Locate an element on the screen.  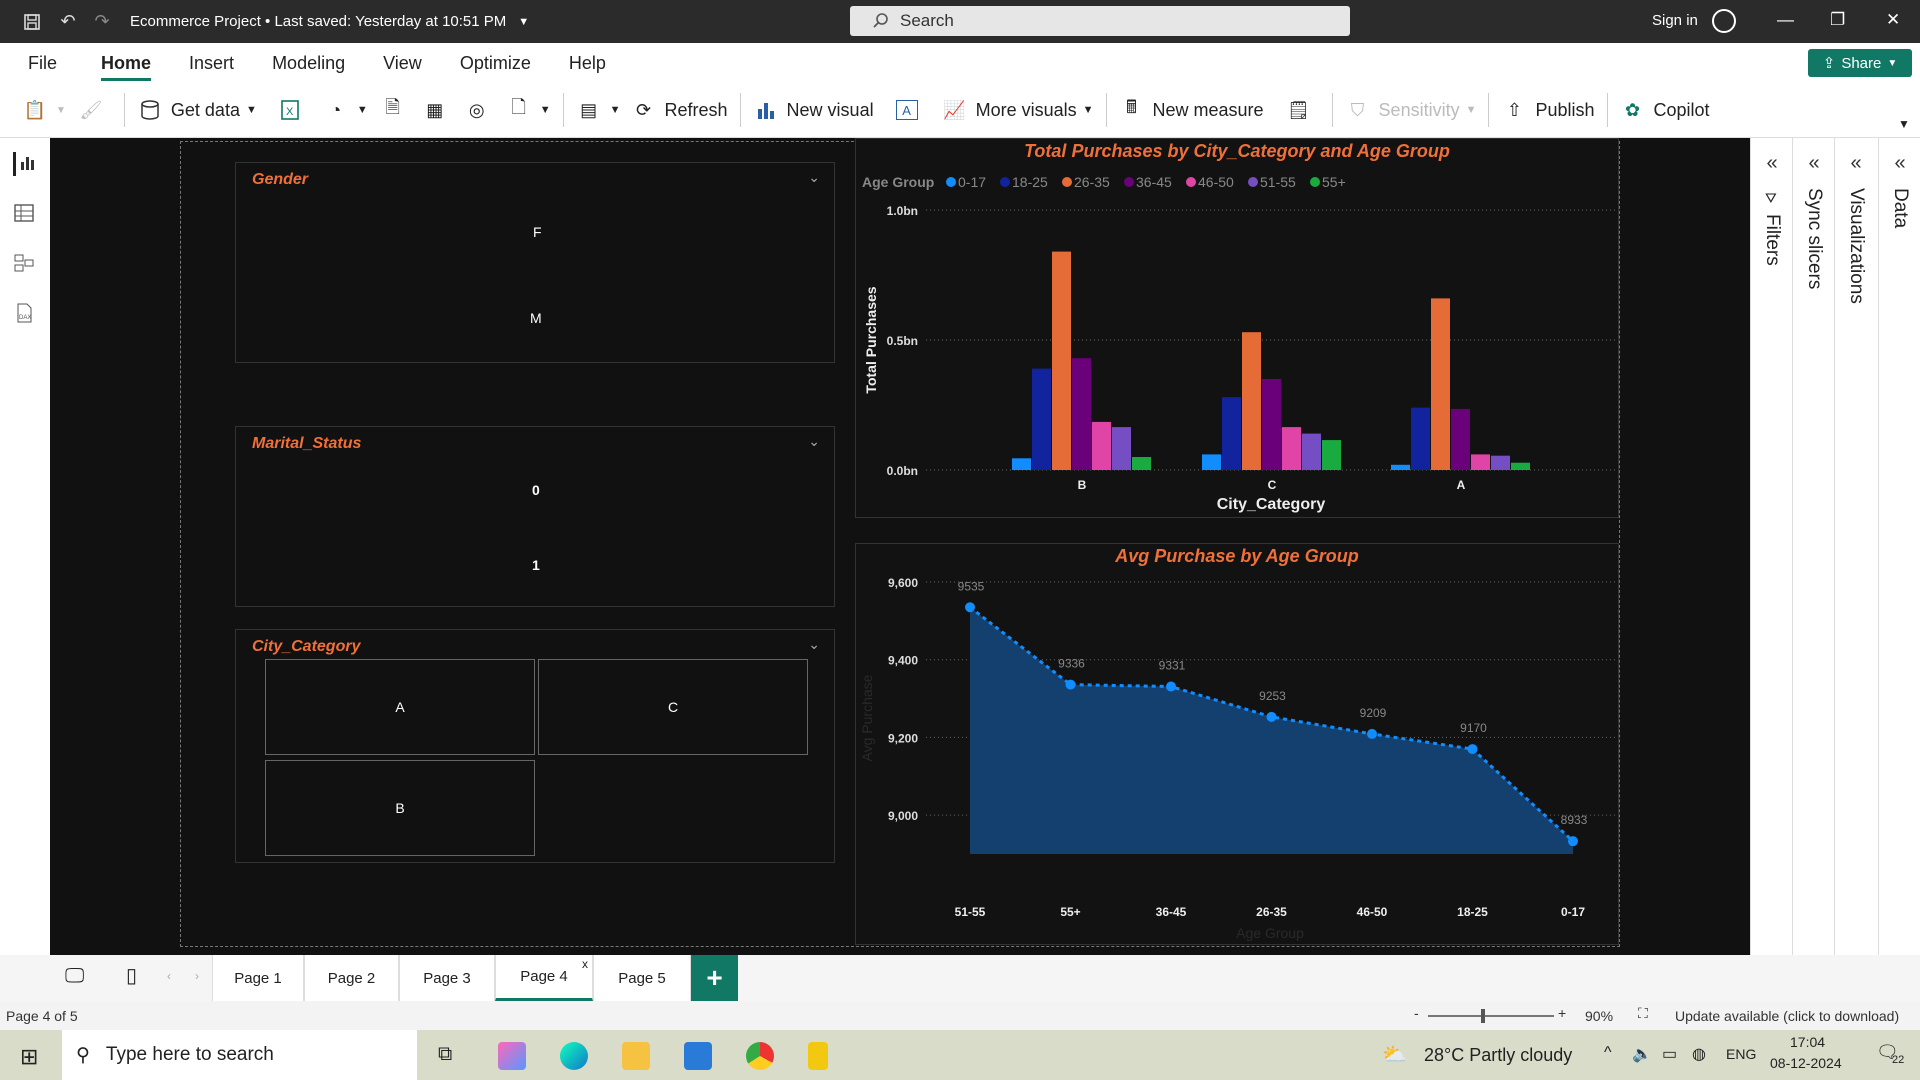
ribbon-collapse-chevron-icon: ▼ is located at coordinates (1904, 124).